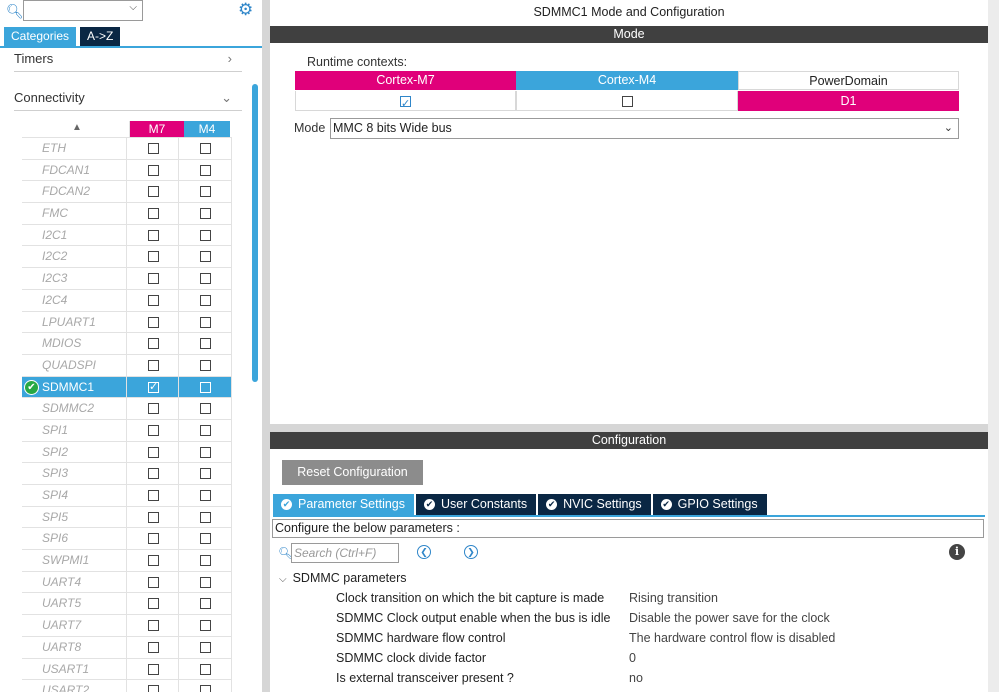 The width and height of the screenshot is (999, 692). I want to click on peripheral-row: USART2, so click(127, 686).